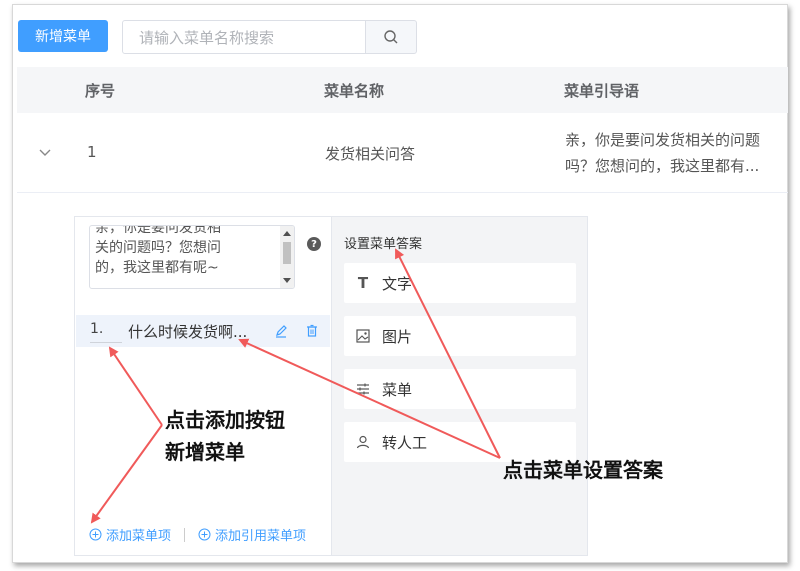 The width and height of the screenshot is (800, 571). I want to click on textarea-line: 关的问题吗？您想问, so click(158, 248).